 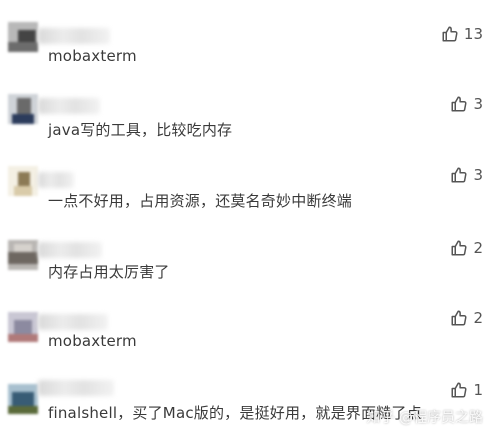 What do you see at coordinates (247, 114) in the screenshot?
I see `comment-item: java写的工具，比较吃内存 3` at bounding box center [247, 114].